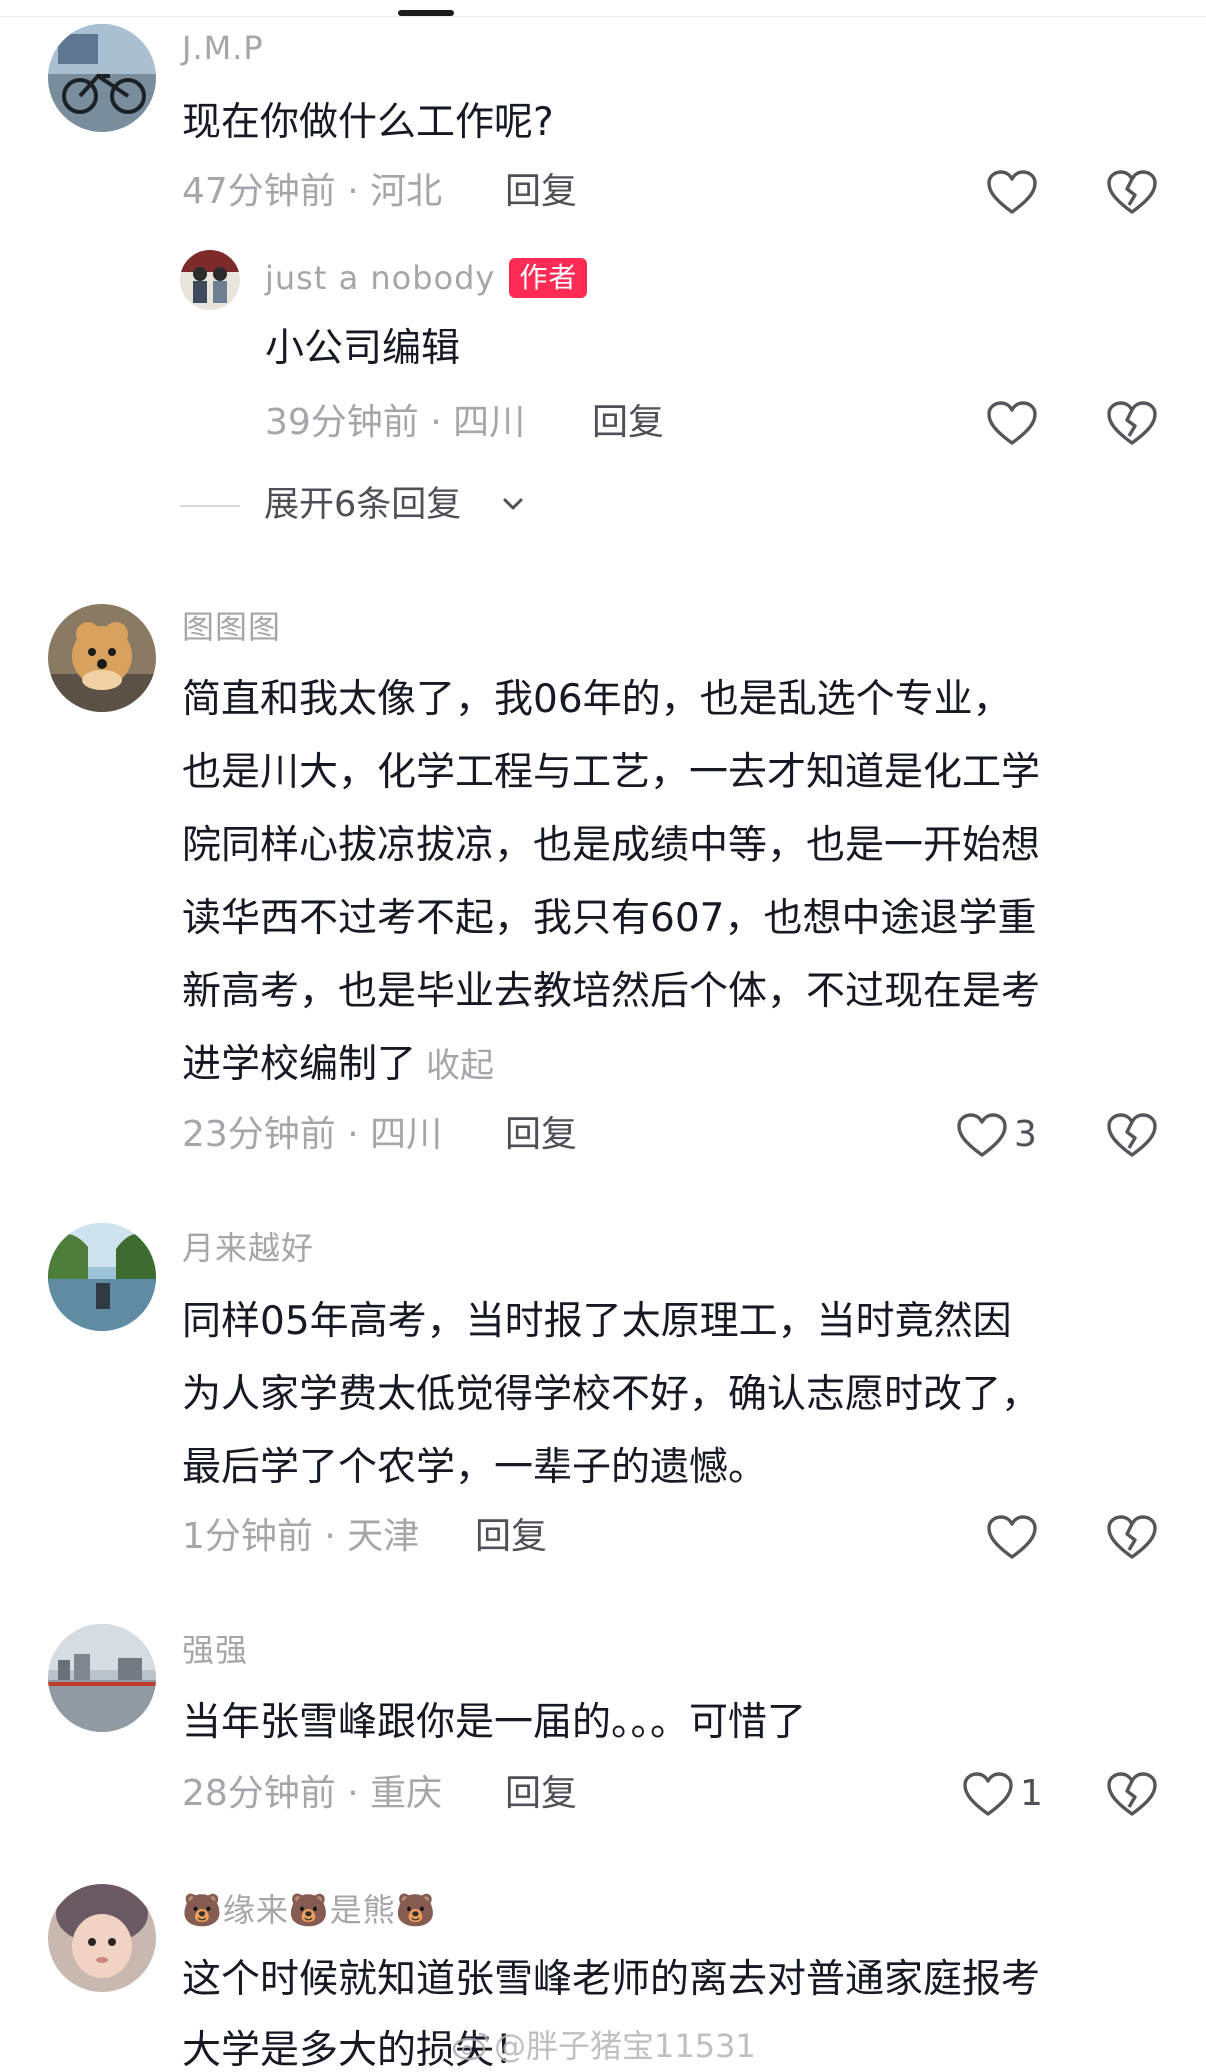  Describe the element at coordinates (380, 278) in the screenshot. I see `reply-username-text: just a nobody` at that location.